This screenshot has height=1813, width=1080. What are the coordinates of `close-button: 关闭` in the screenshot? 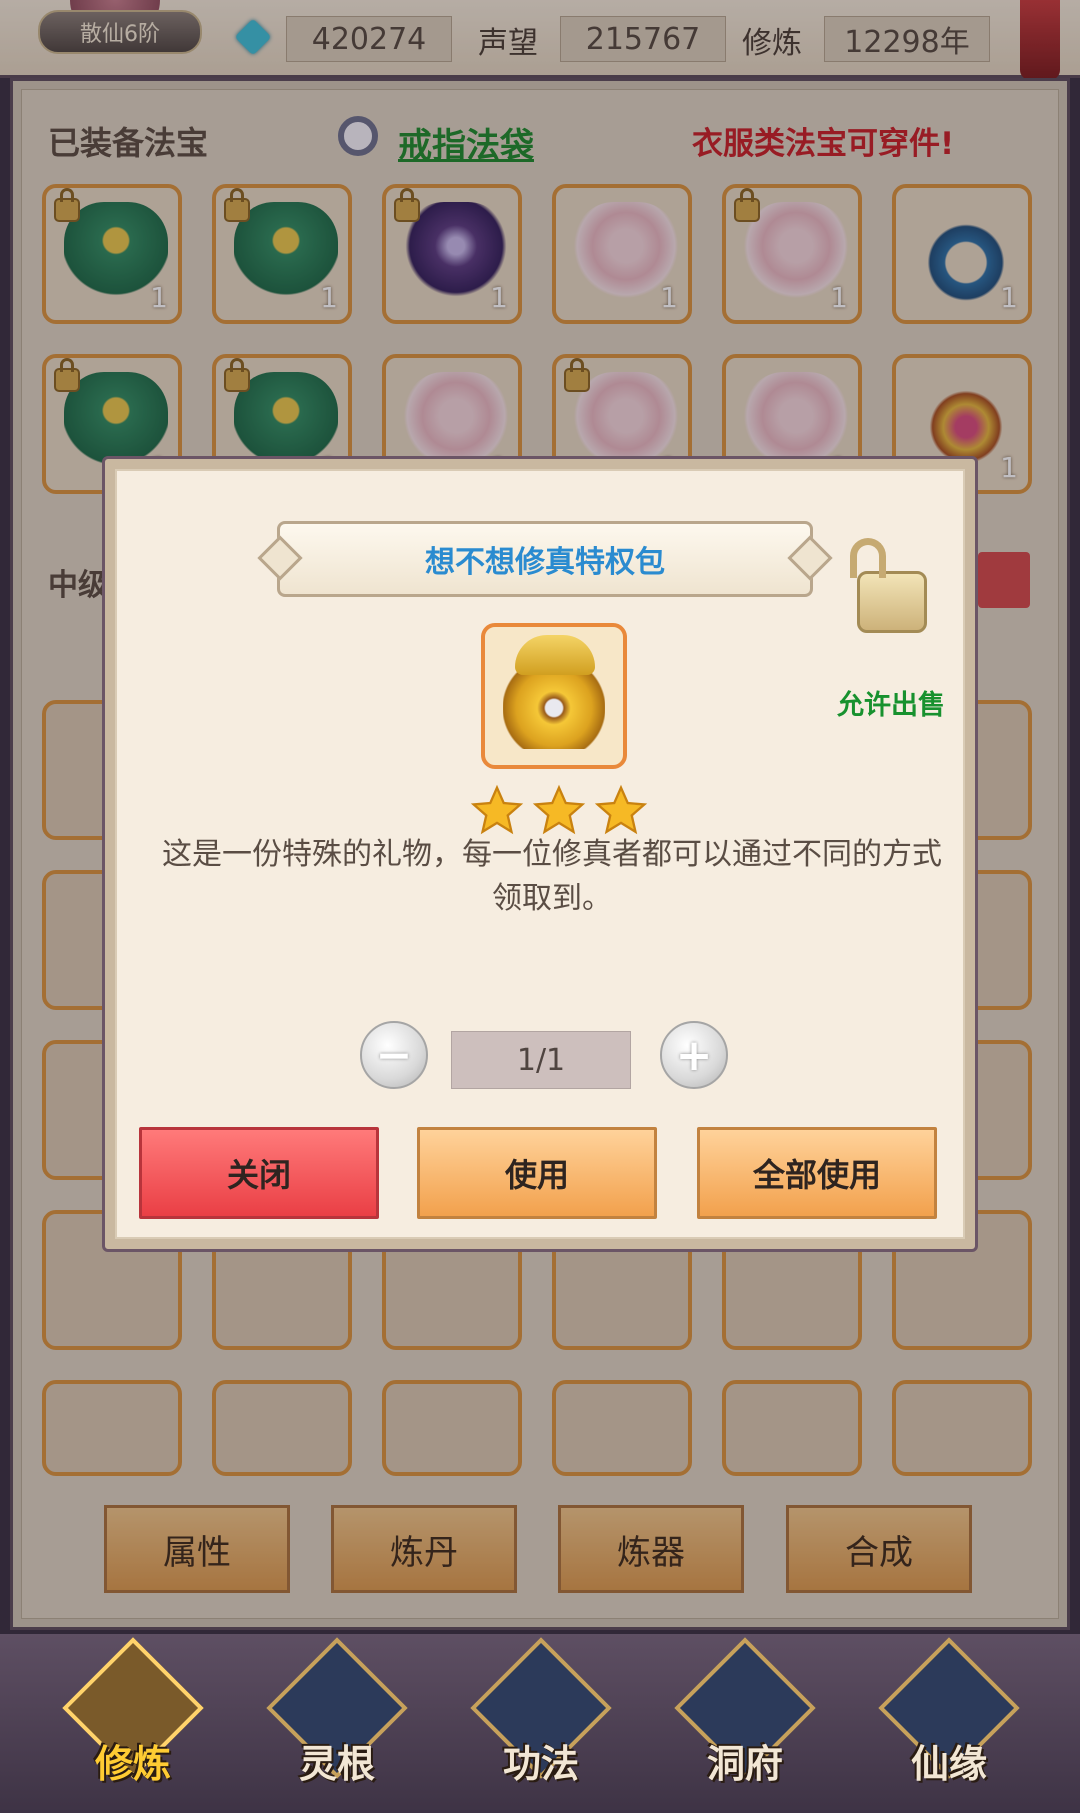 It's located at (259, 1173).